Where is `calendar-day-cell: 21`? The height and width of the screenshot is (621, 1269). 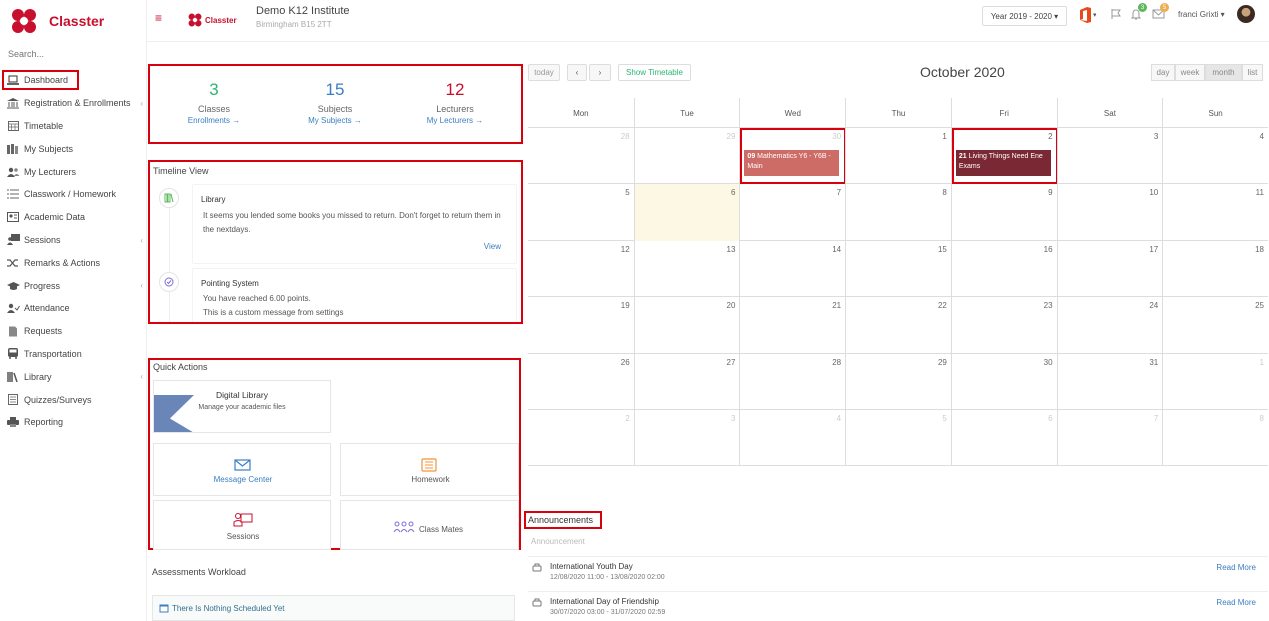
calendar-day-cell: 21 is located at coordinates (792, 325).